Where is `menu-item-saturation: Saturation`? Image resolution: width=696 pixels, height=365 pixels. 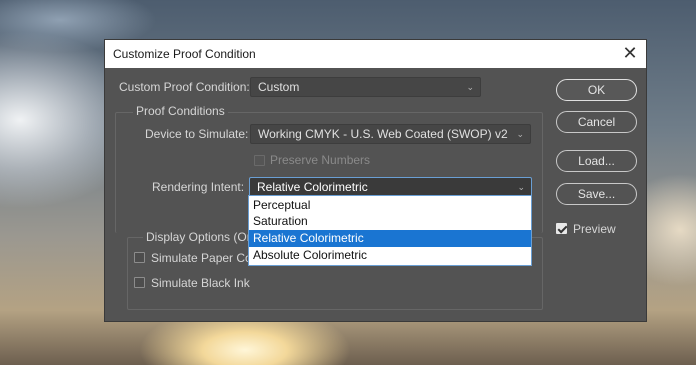 menu-item-saturation: Saturation is located at coordinates (390, 221).